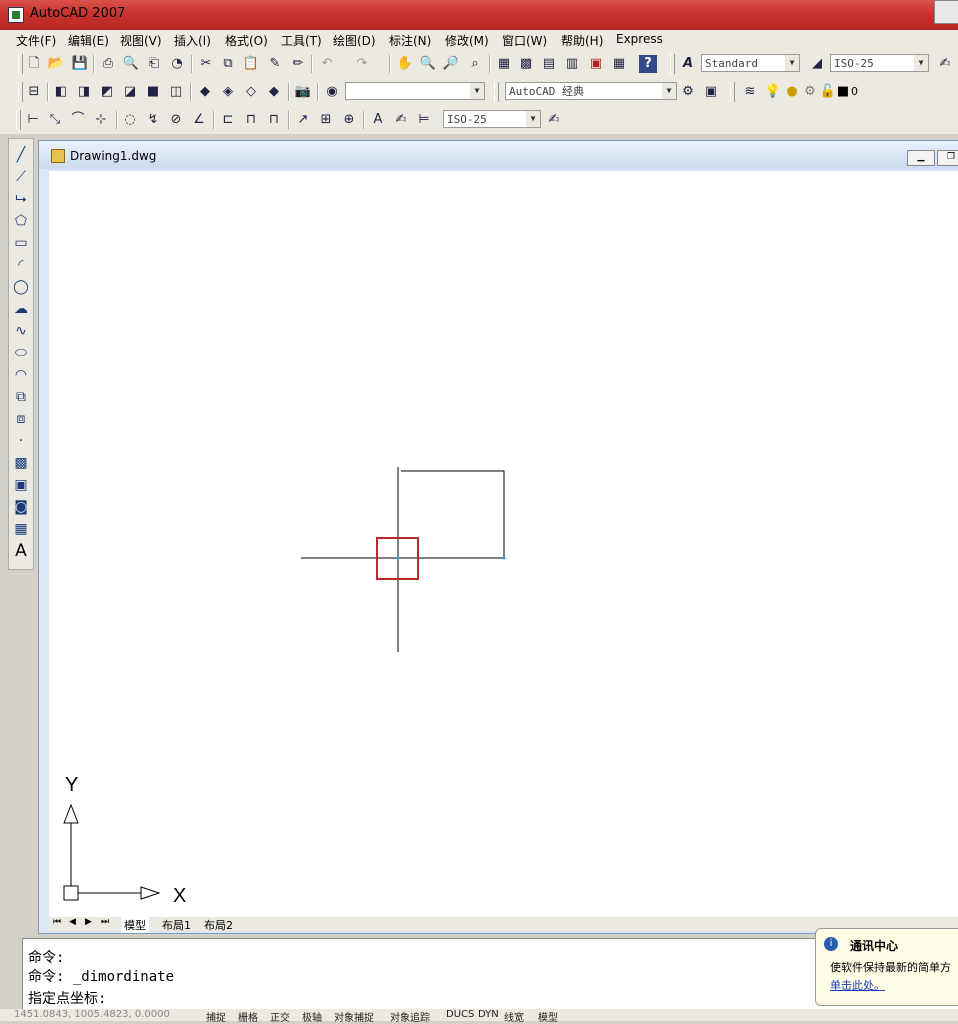 This screenshot has height=1024, width=958. What do you see at coordinates (711, 92) in the screenshot?
I see `save-workspace-icon: ▣` at bounding box center [711, 92].